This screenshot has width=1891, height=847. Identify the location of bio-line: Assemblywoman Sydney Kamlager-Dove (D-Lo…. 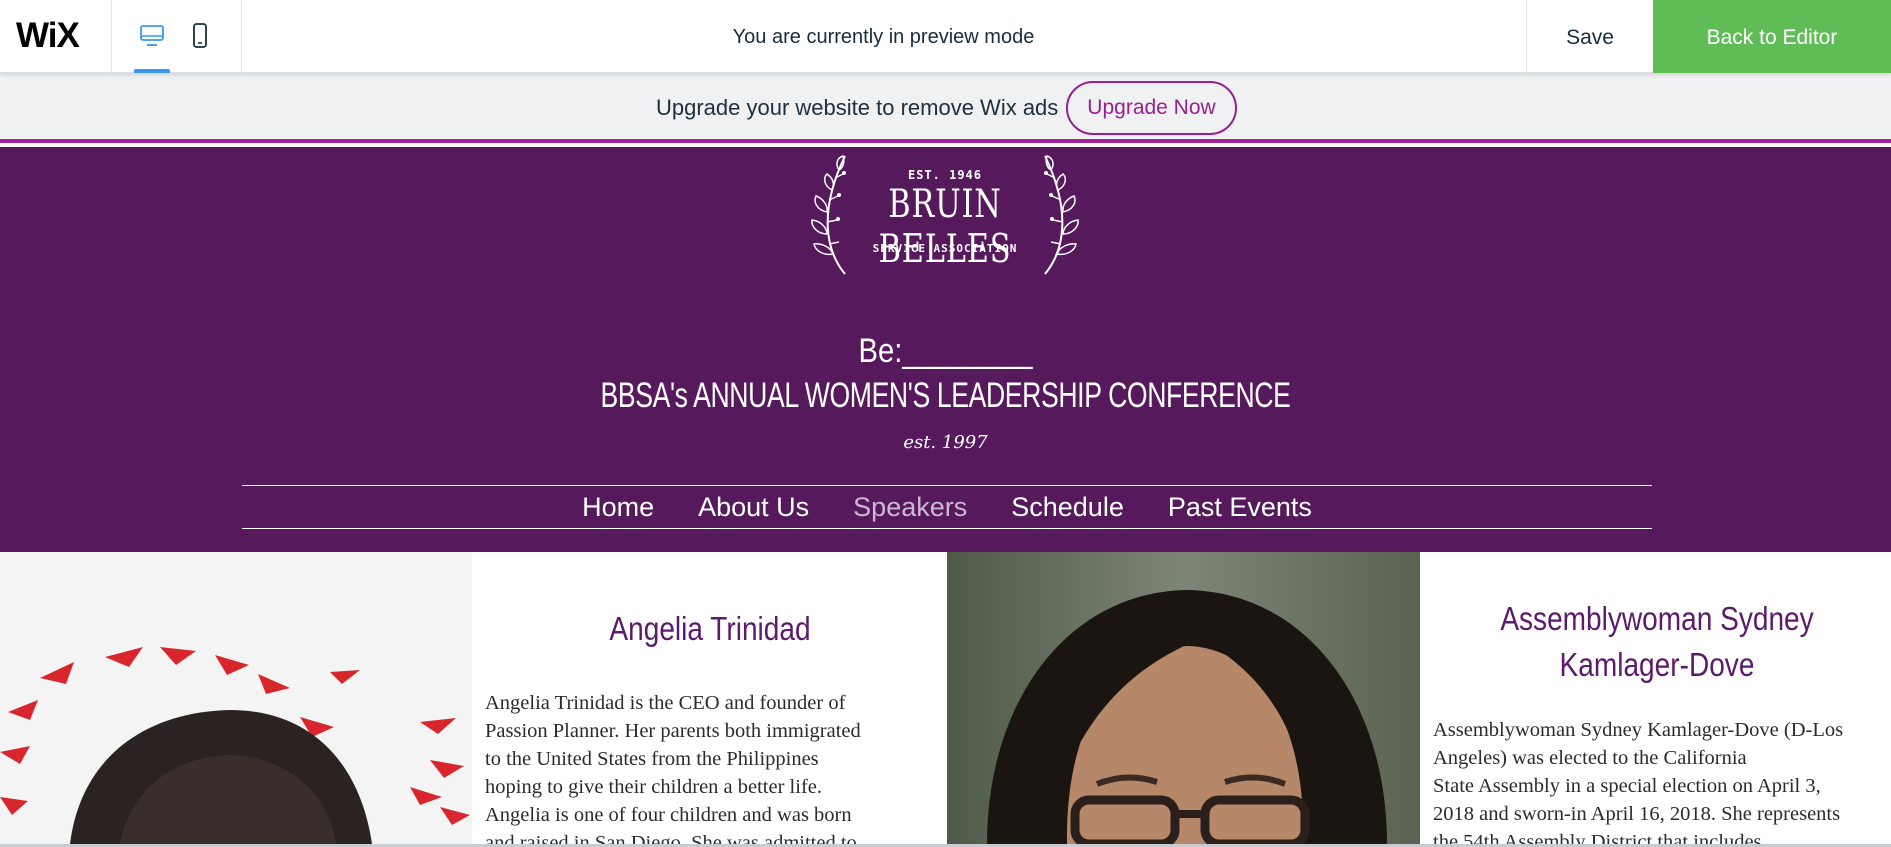
(1638, 730).